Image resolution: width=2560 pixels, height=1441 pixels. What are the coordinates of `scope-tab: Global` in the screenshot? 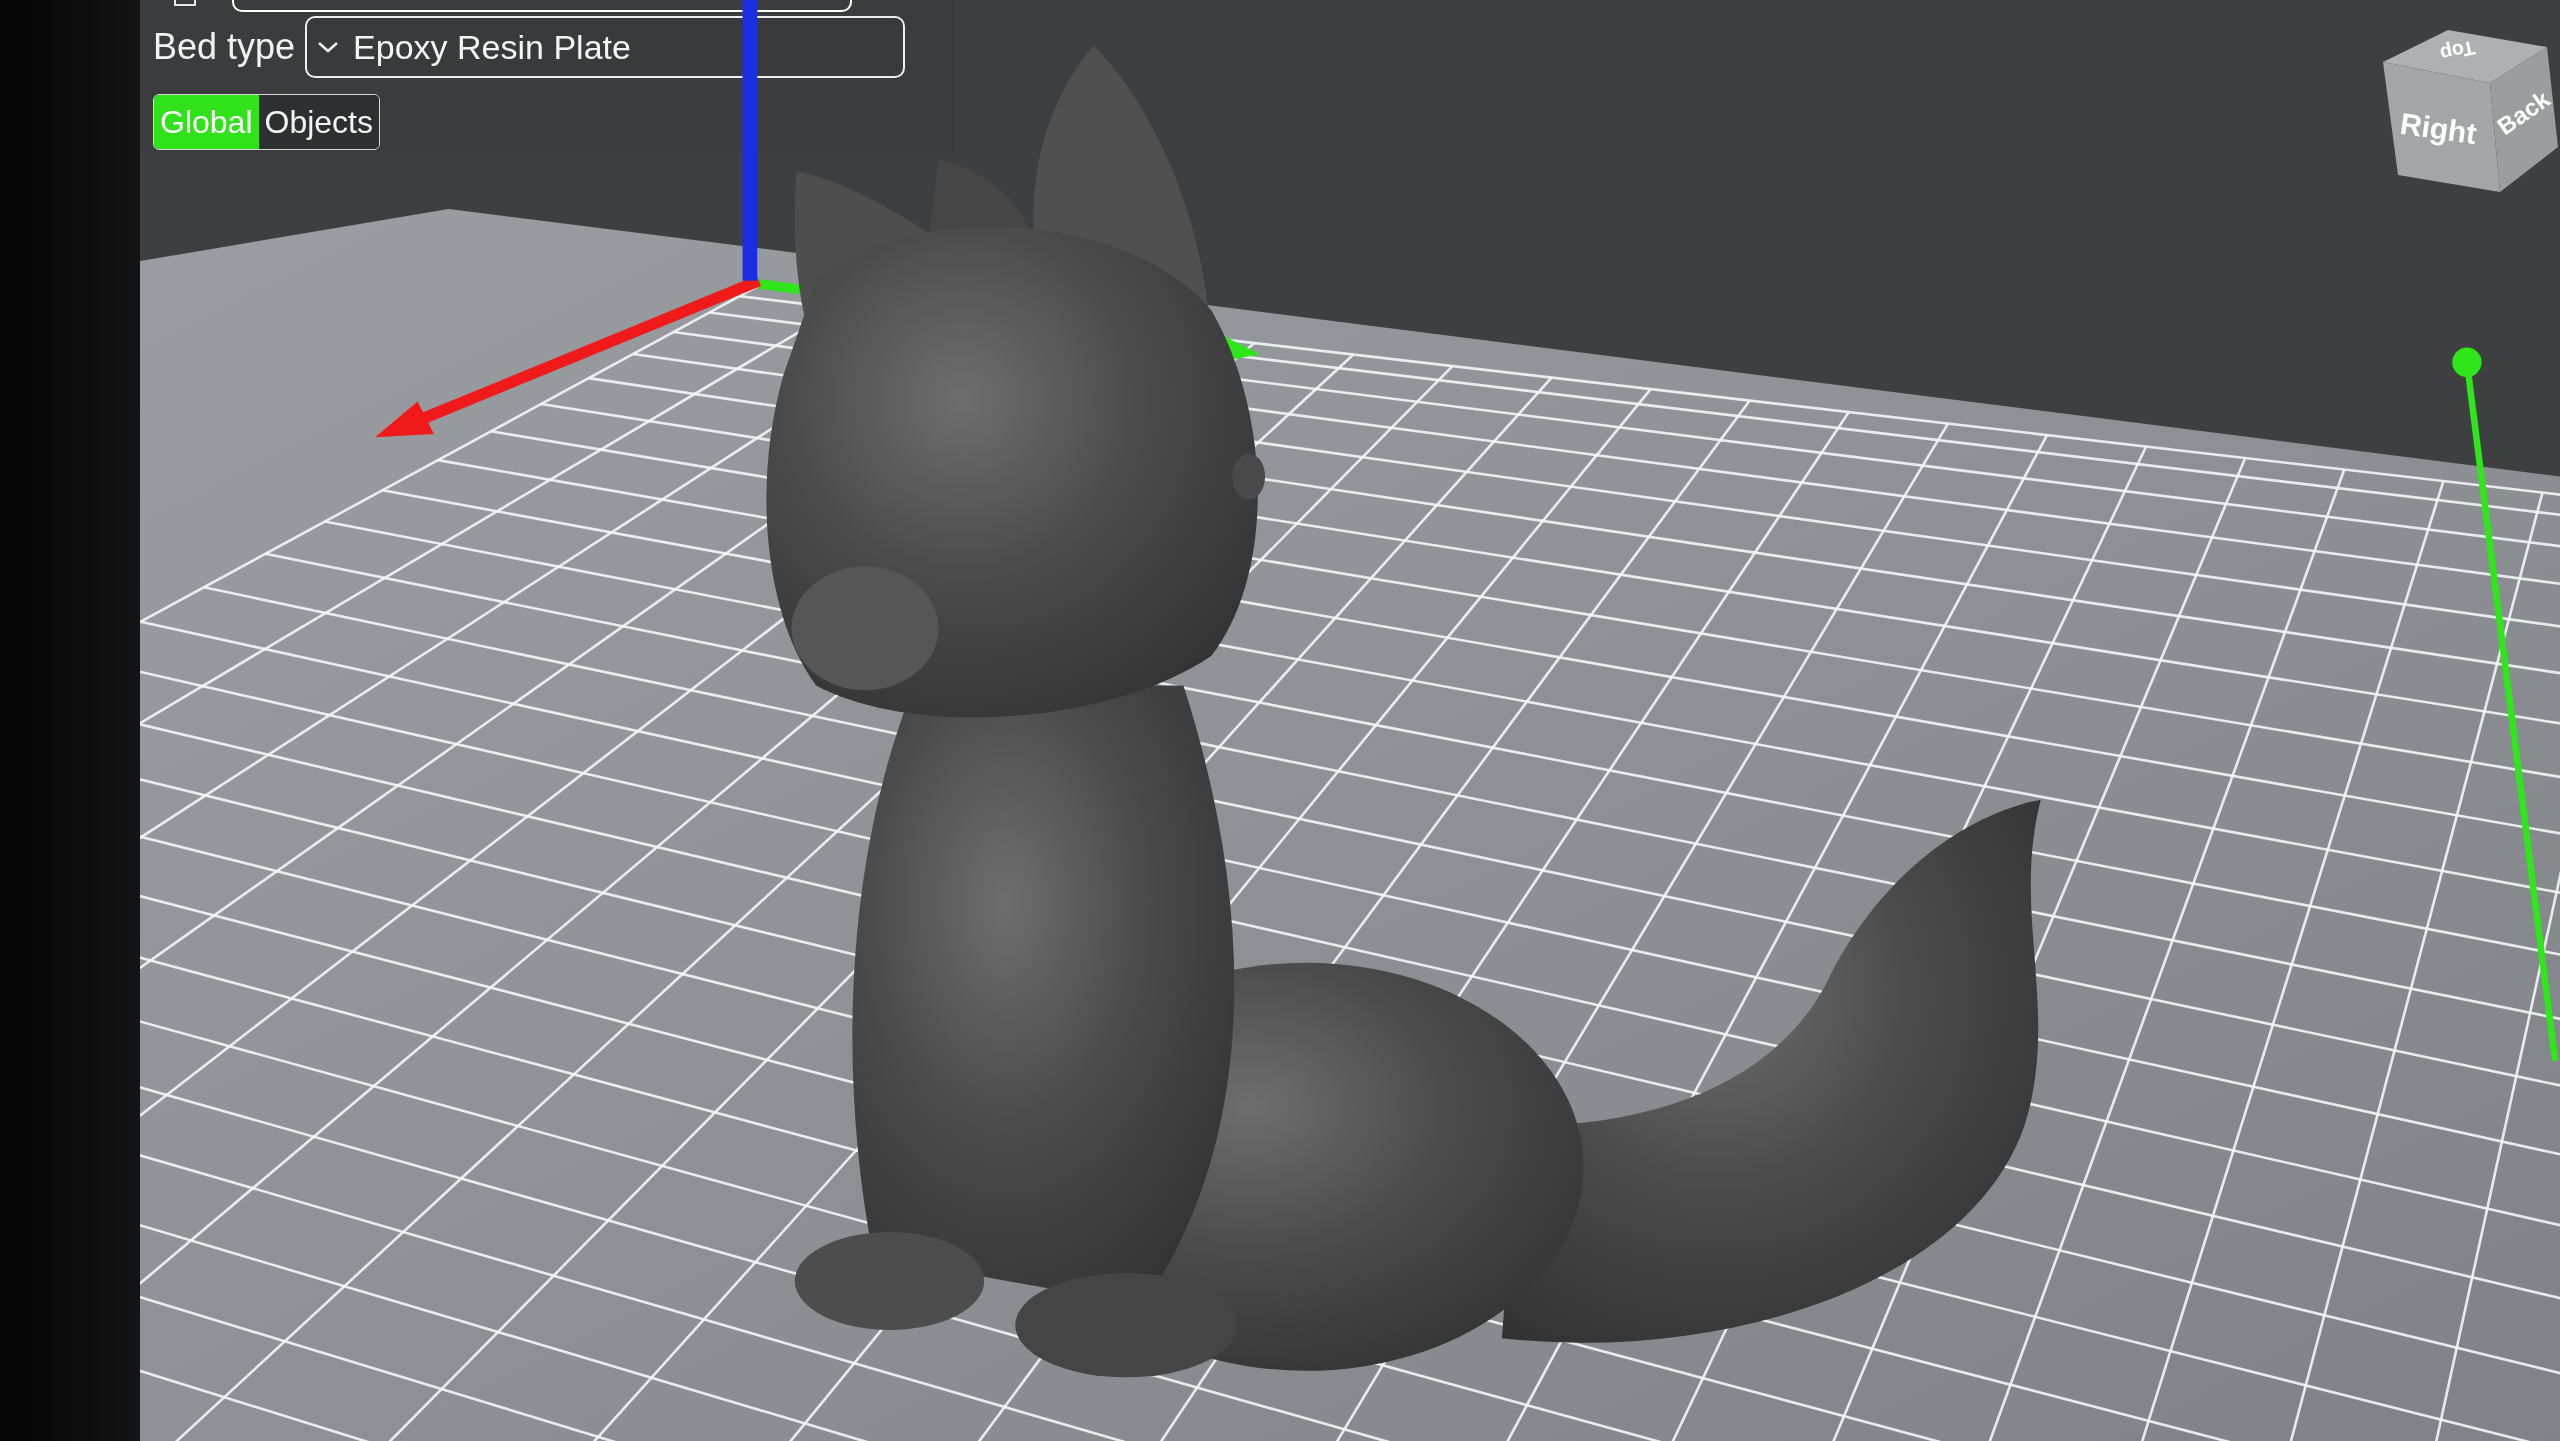 It's located at (206, 122).